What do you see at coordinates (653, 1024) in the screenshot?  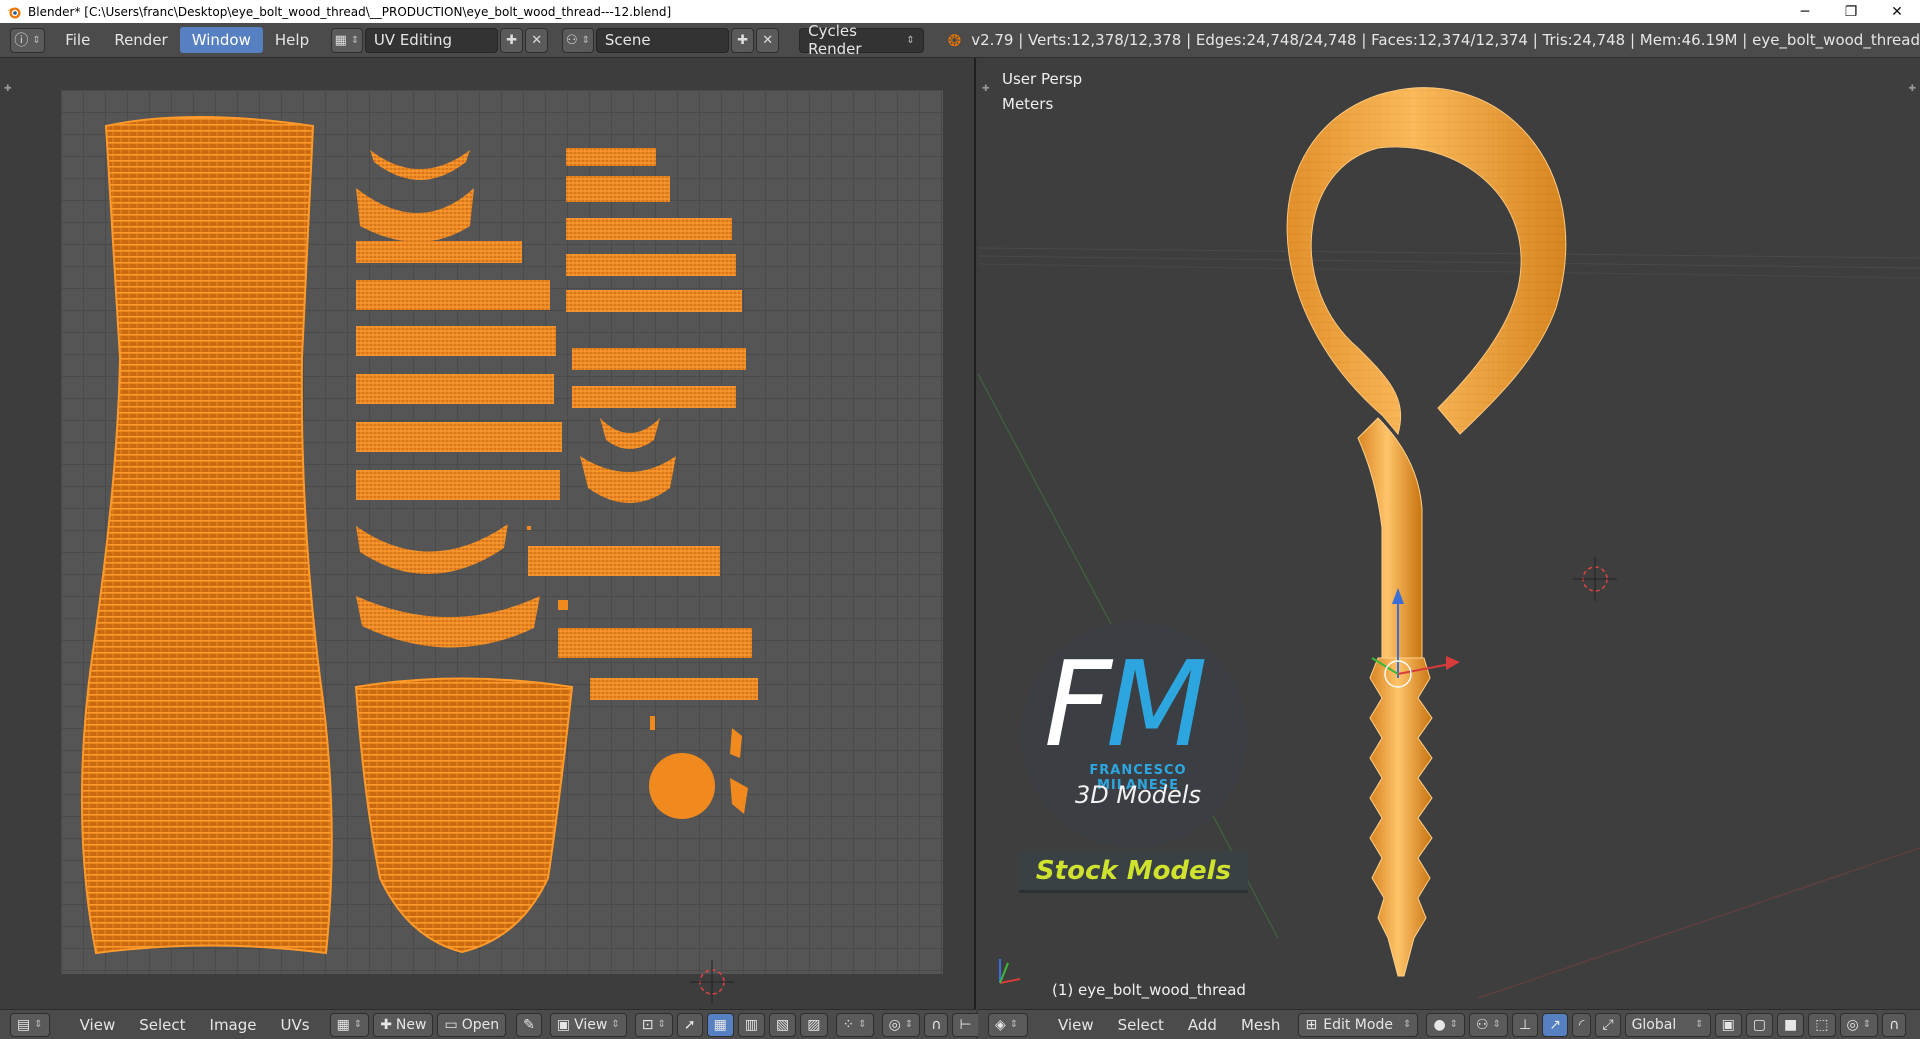 I see `pivot-button: ⊡ ⇕` at bounding box center [653, 1024].